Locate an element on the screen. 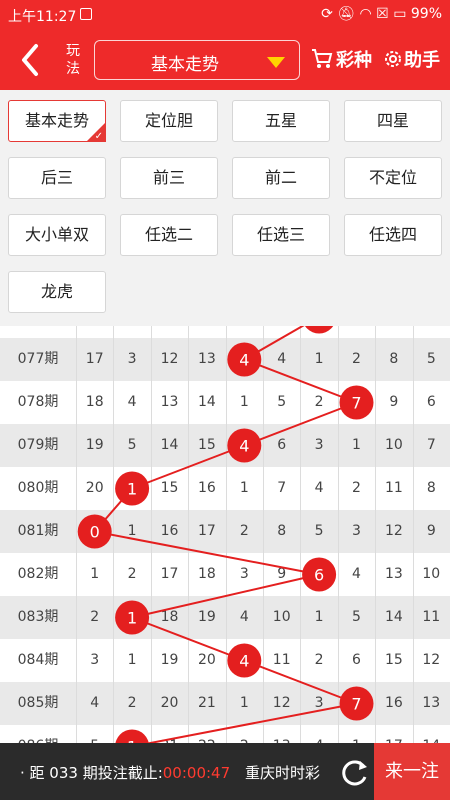  gear-icon is located at coordinates (393, 59).